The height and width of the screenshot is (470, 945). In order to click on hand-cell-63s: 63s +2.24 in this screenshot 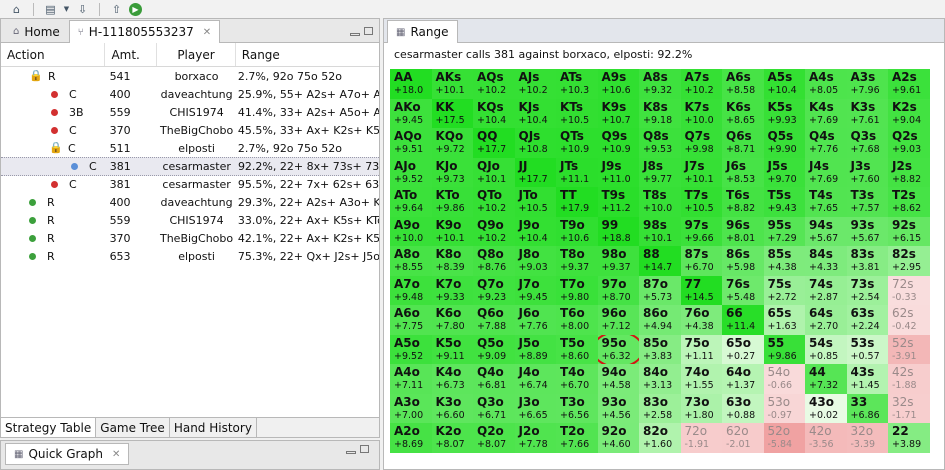, I will do `click(867, 320)`.